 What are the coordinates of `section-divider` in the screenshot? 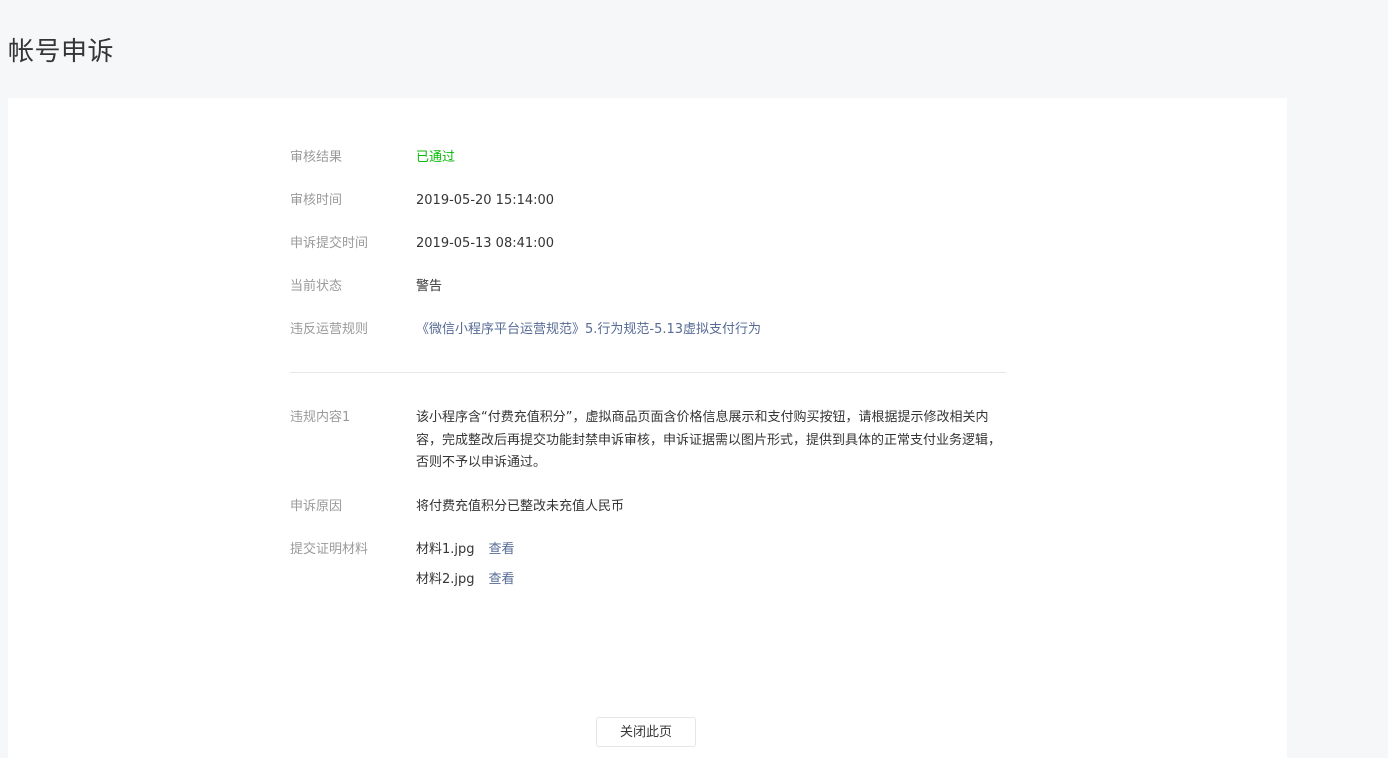 It's located at (648, 372).